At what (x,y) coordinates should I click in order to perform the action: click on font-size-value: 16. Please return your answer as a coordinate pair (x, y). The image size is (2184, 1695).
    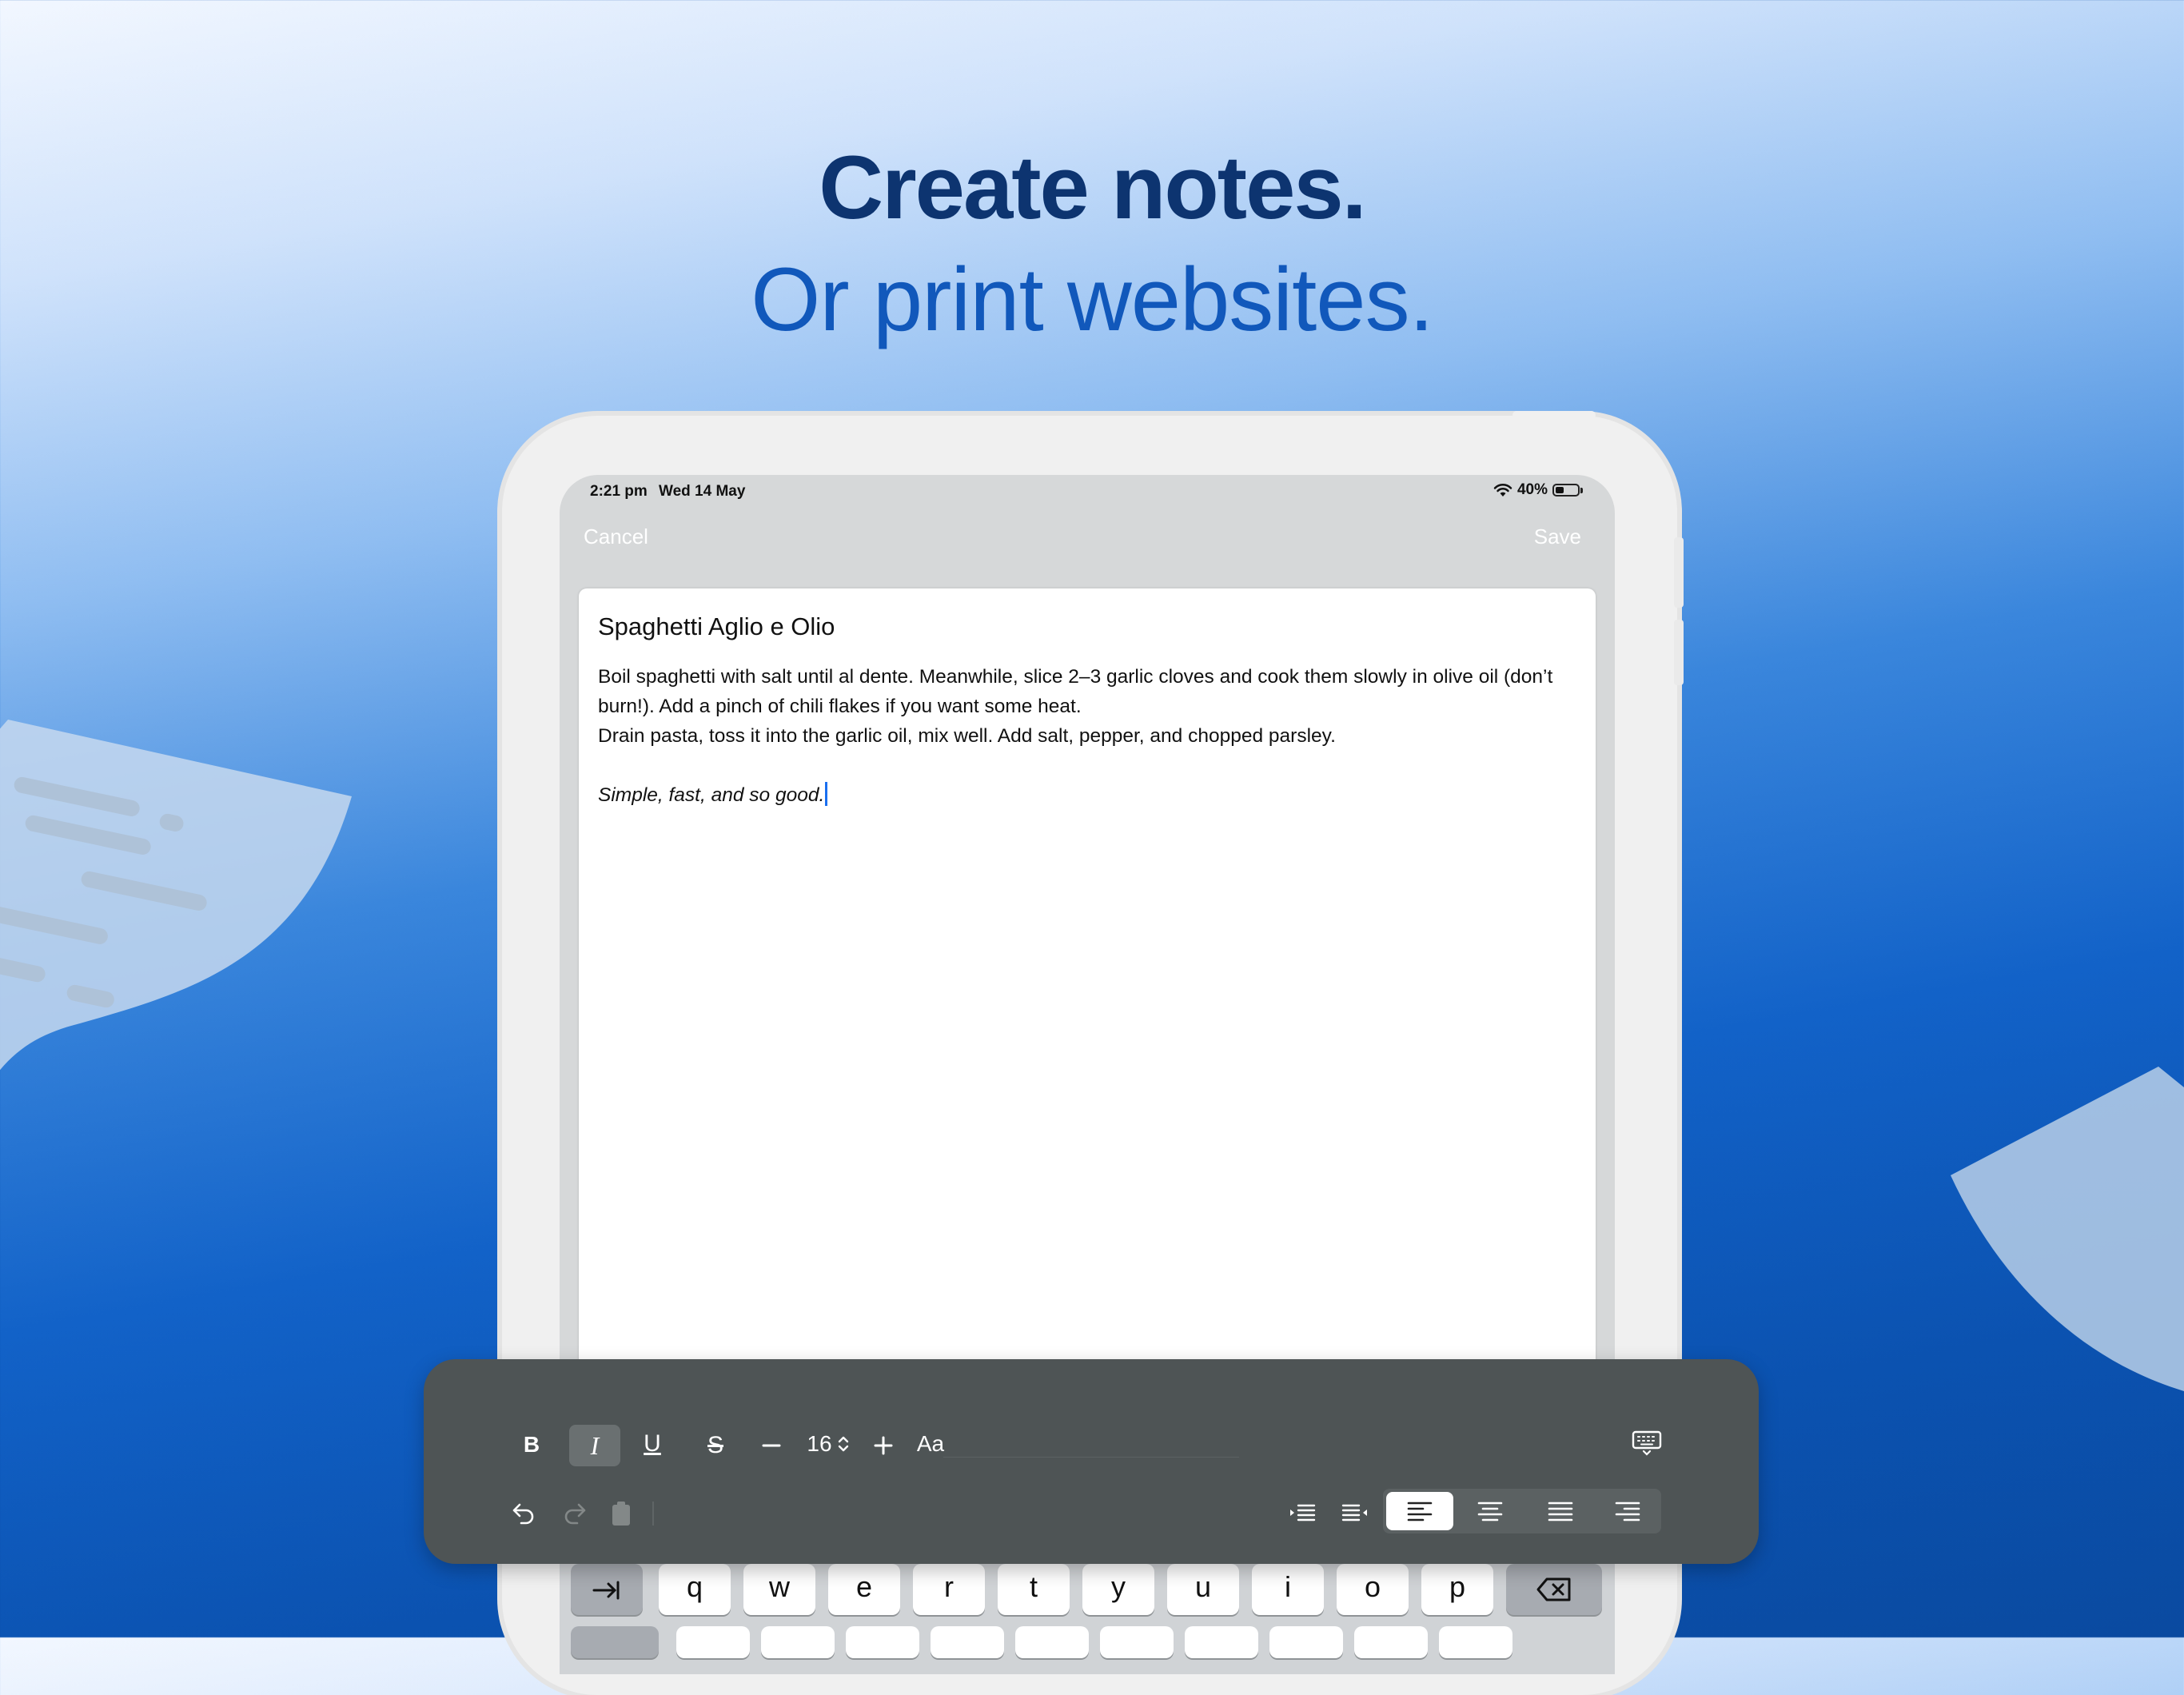
    Looking at the image, I should click on (819, 1444).